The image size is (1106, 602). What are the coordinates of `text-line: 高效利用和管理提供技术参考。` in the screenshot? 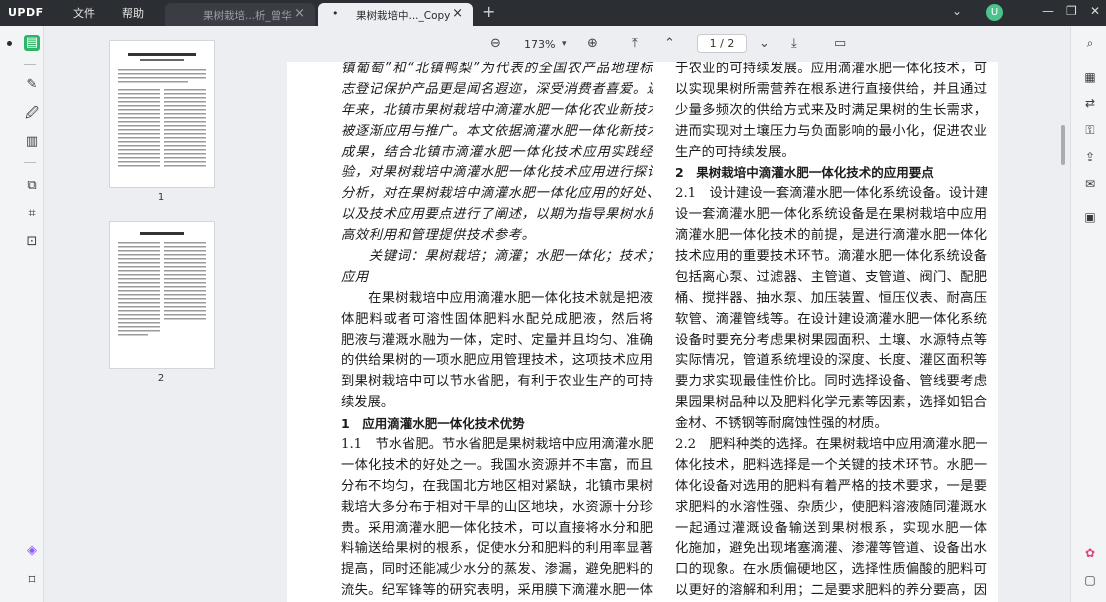 It's located at (438, 236).